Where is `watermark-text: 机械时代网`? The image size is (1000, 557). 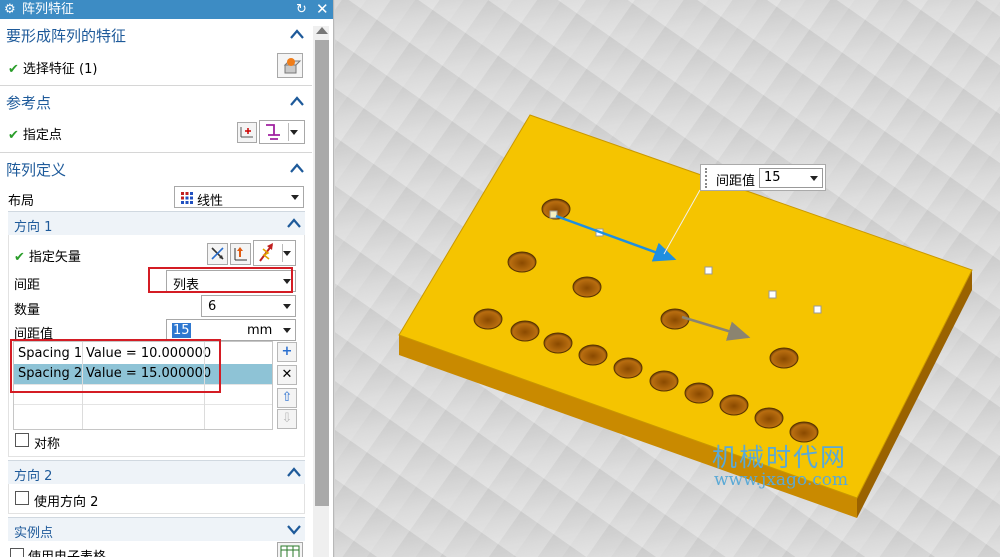
watermark-text: 机械时代网 is located at coordinates (780, 457).